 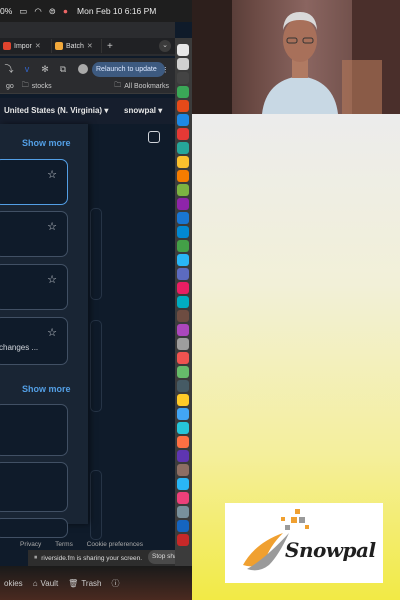 What do you see at coordinates (165, 70) in the screenshot?
I see `kebab-menu-icon: ⋮` at bounding box center [165, 70].